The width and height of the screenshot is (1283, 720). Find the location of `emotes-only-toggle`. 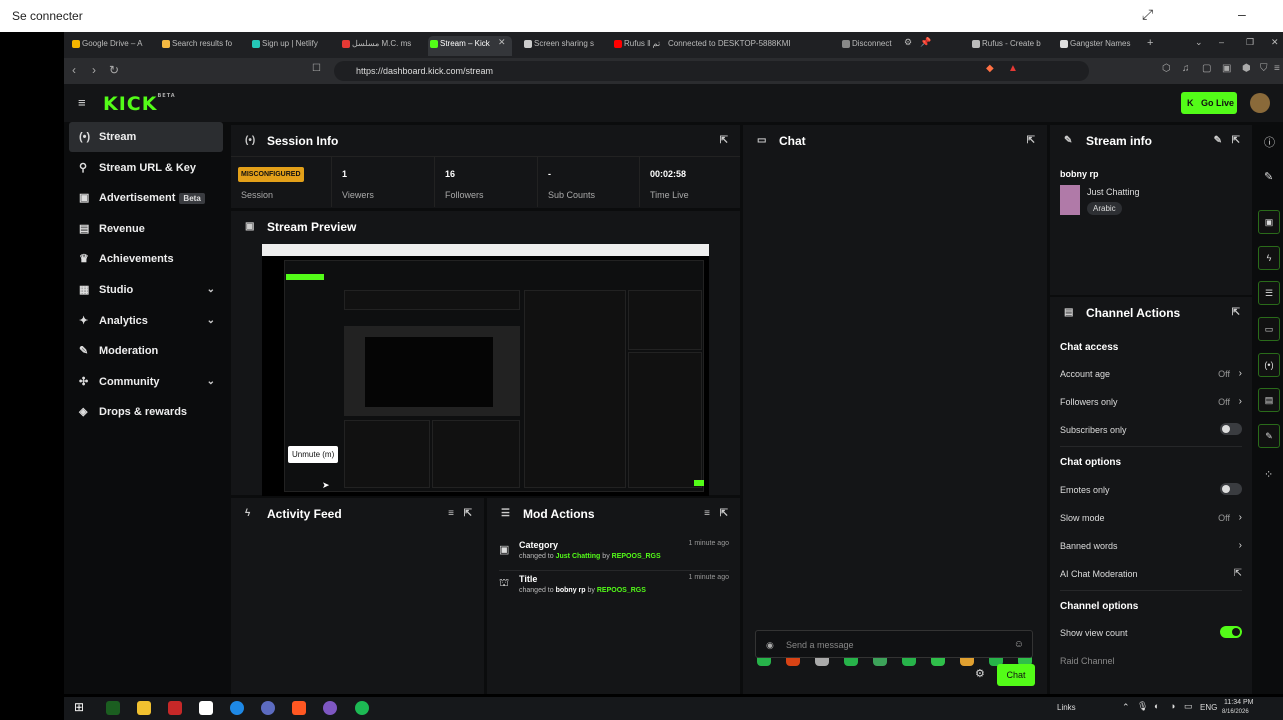

emotes-only-toggle is located at coordinates (1231, 489).